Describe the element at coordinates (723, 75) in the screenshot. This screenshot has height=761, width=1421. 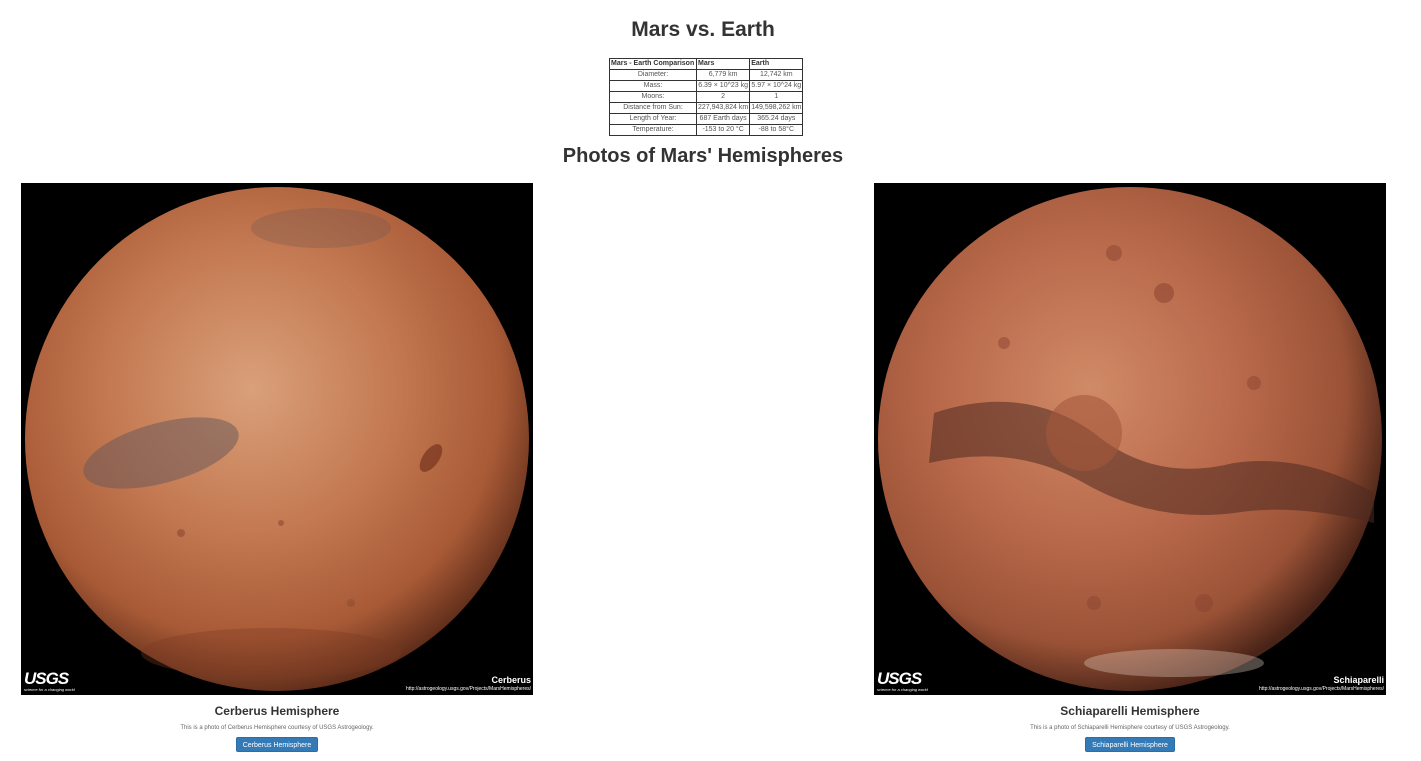
I see `mars-value: 6,779 km` at that location.